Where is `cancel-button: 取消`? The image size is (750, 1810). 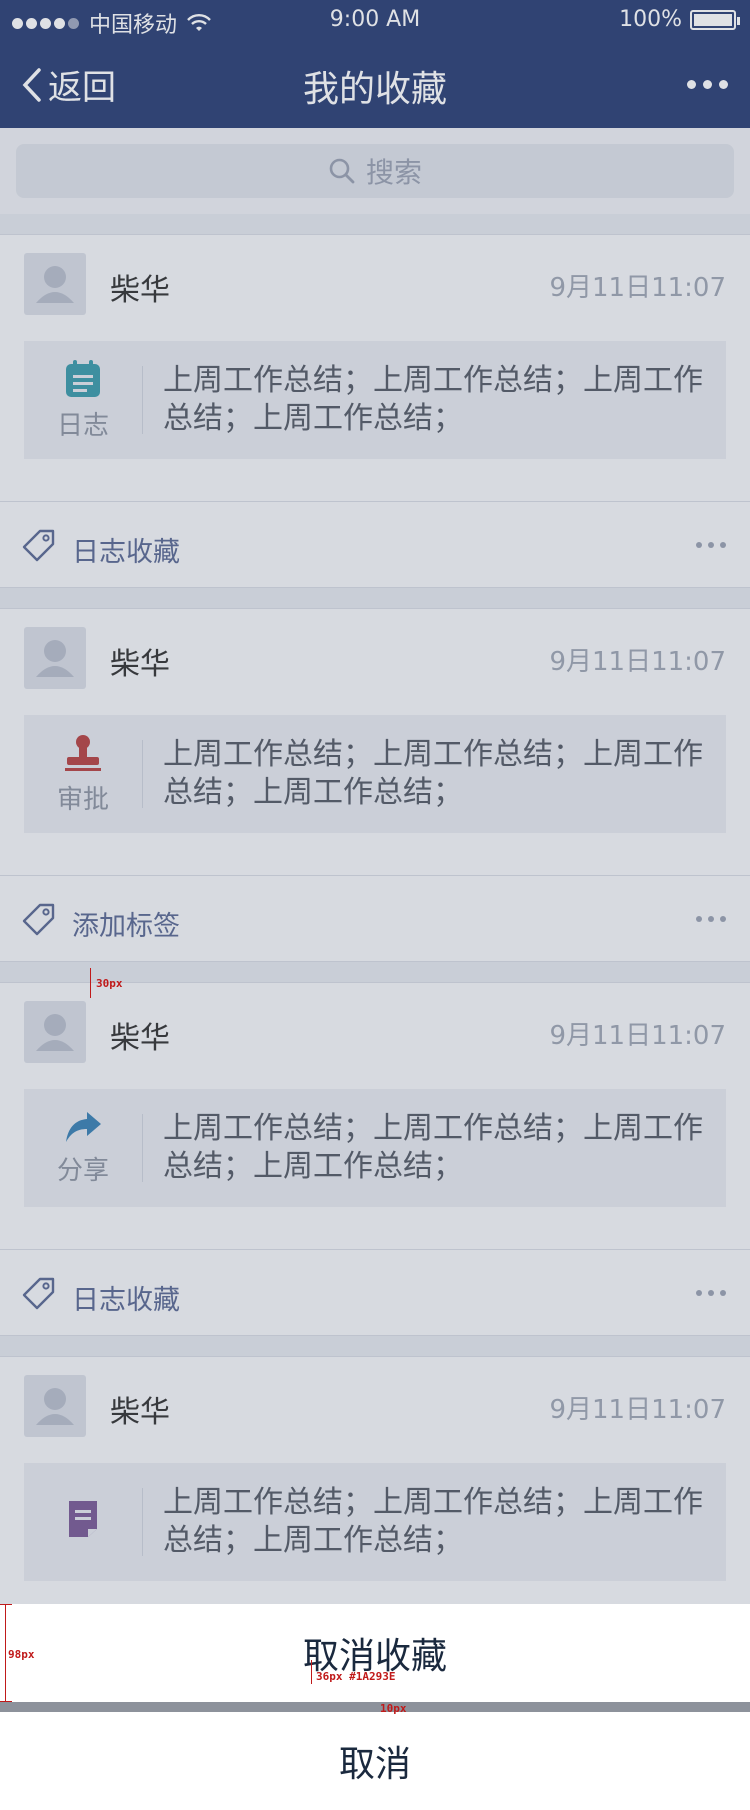
cancel-button: 取消 is located at coordinates (375, 1761).